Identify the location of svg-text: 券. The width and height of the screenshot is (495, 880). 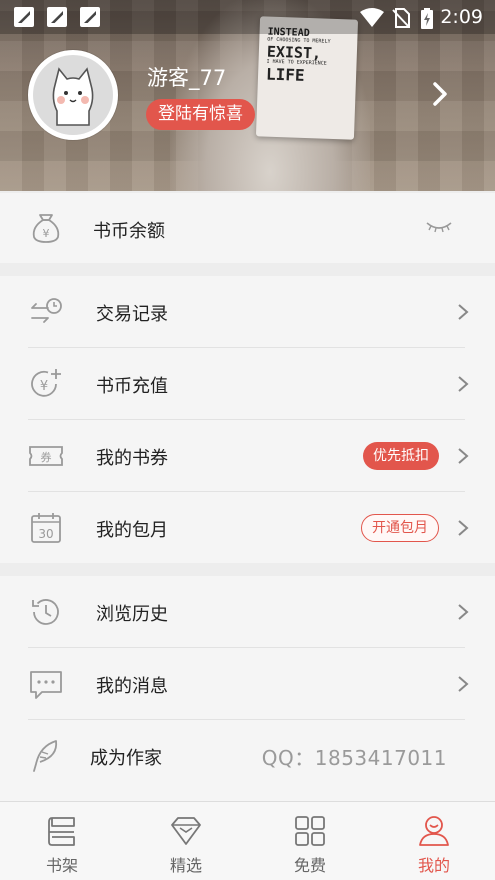
(46, 457).